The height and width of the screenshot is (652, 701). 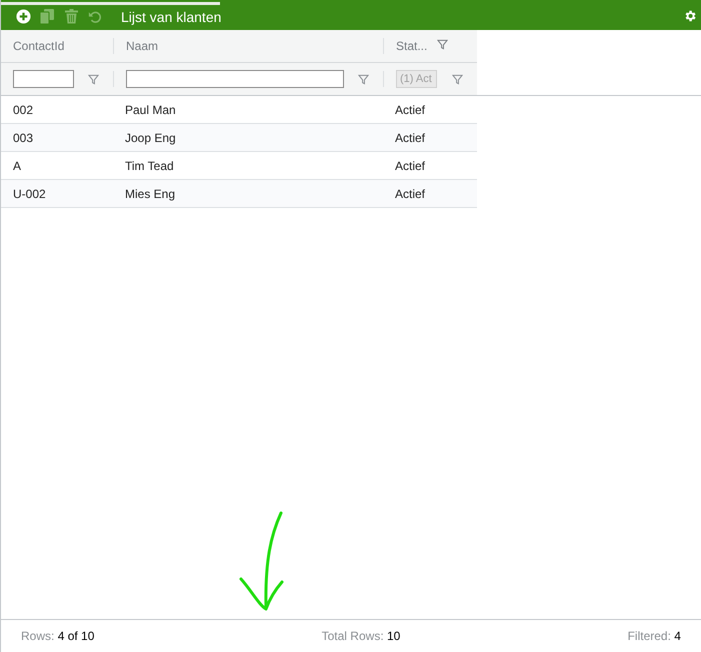 What do you see at coordinates (17, 165) in the screenshot?
I see `table-cell: A` at bounding box center [17, 165].